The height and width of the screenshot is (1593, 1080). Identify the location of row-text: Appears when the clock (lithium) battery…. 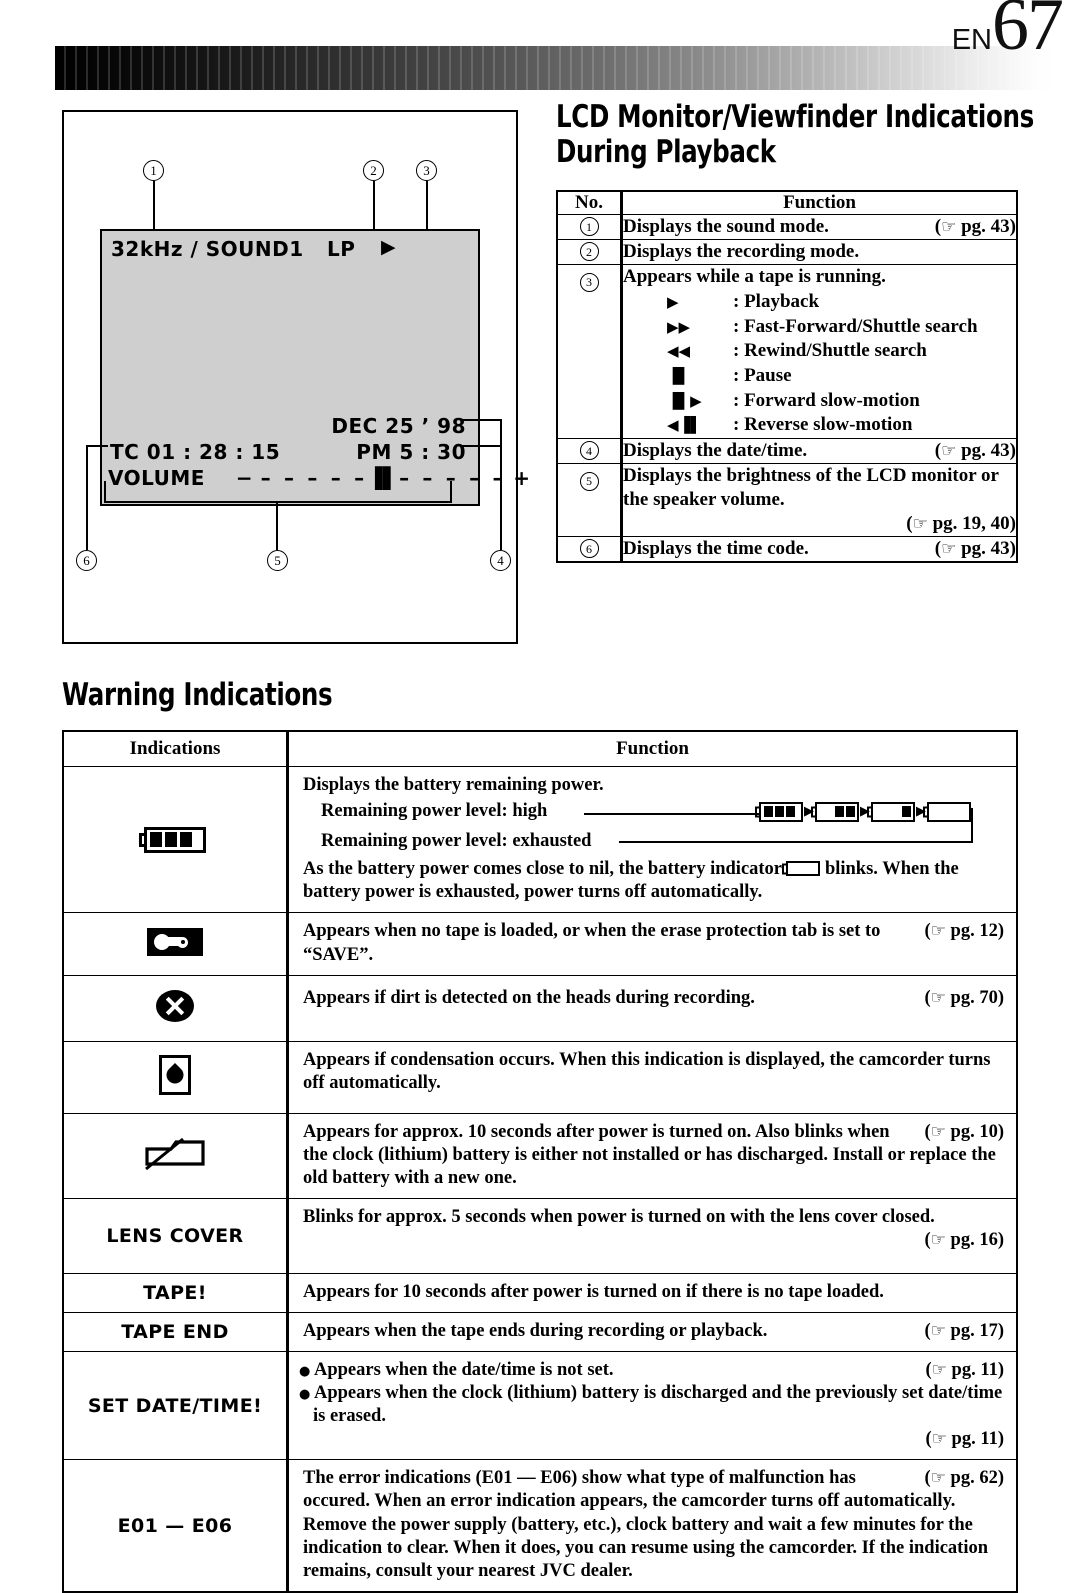
(658, 1404).